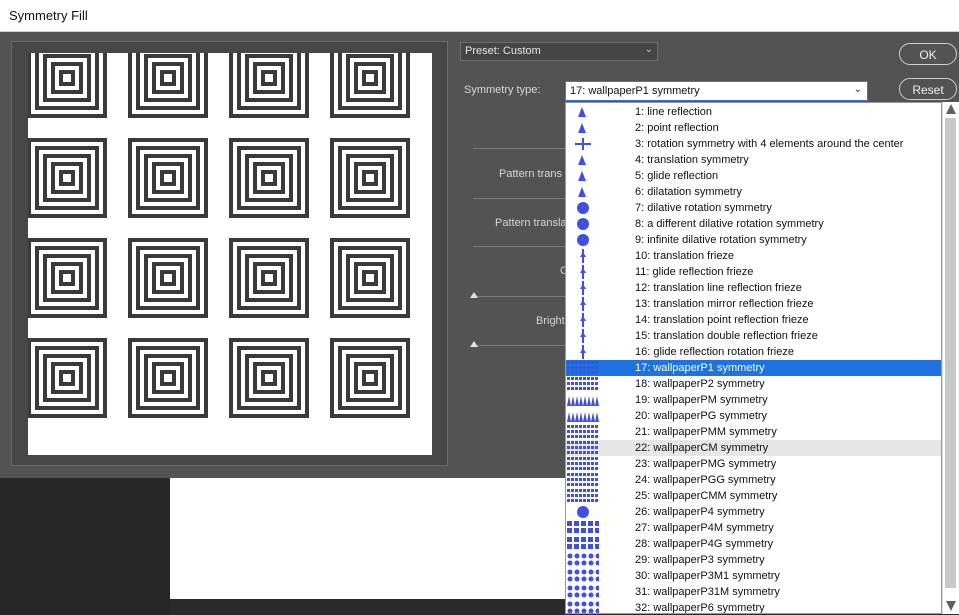  What do you see at coordinates (716, 91) in the screenshot?
I see `symmetry-type-select: 17: wallpaperP1 symmetry ⌄` at bounding box center [716, 91].